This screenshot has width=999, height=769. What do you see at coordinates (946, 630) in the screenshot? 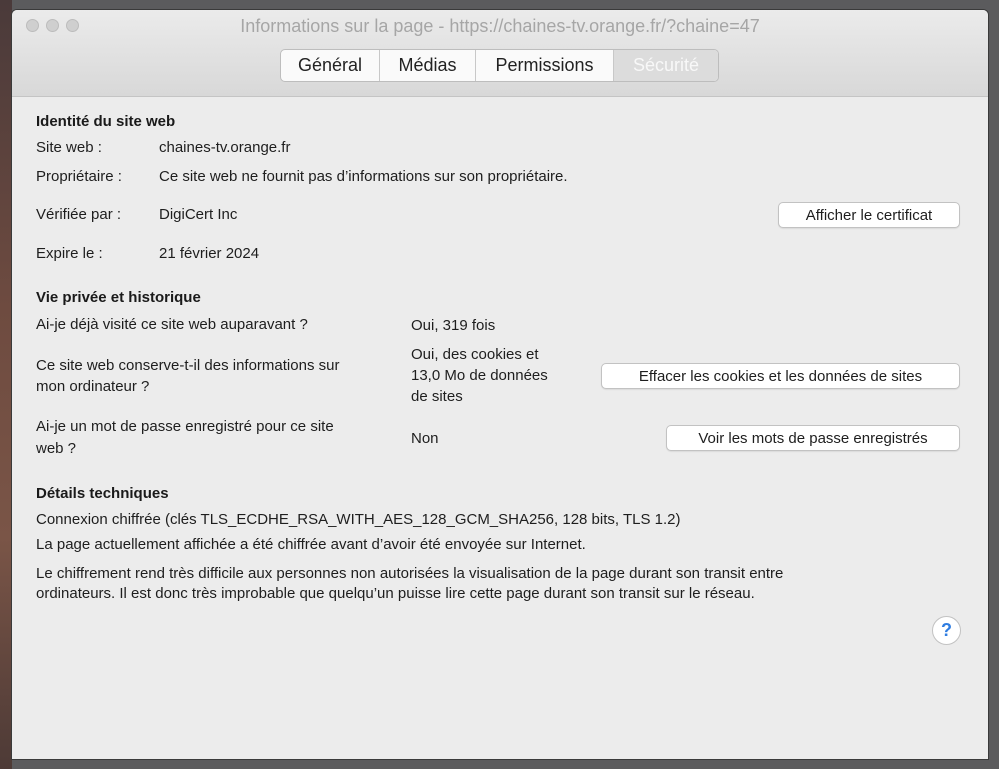
I see `help-button: ?` at bounding box center [946, 630].